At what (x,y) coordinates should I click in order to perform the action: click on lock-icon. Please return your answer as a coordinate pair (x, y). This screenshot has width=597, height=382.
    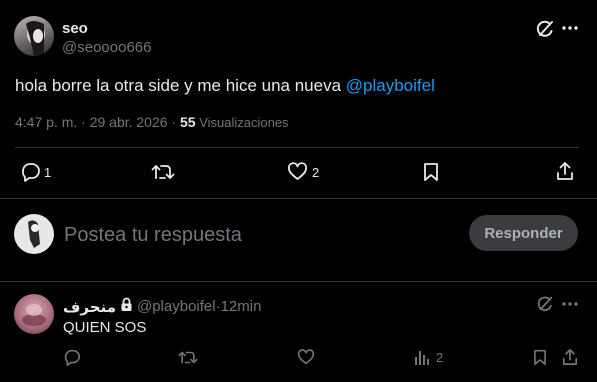
    Looking at the image, I should click on (126, 306).